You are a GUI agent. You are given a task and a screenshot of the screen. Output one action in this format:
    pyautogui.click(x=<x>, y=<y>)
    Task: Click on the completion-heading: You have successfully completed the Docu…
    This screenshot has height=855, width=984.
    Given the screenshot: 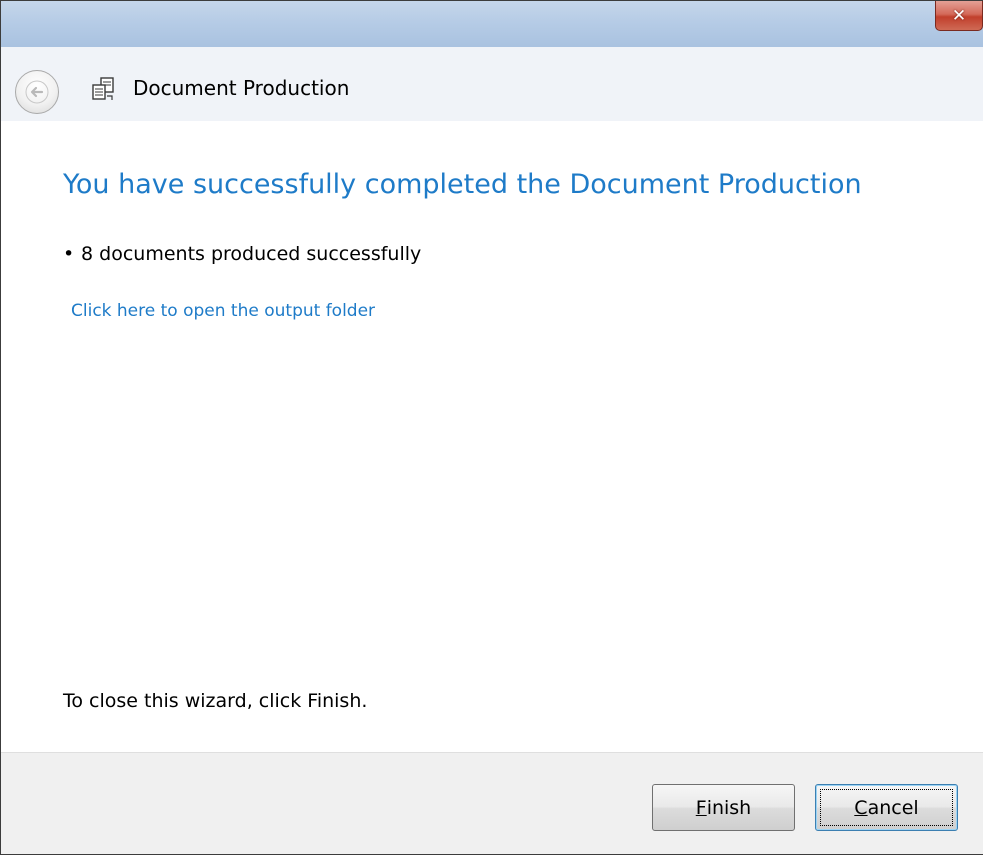 What is the action you would take?
    pyautogui.click(x=462, y=184)
    